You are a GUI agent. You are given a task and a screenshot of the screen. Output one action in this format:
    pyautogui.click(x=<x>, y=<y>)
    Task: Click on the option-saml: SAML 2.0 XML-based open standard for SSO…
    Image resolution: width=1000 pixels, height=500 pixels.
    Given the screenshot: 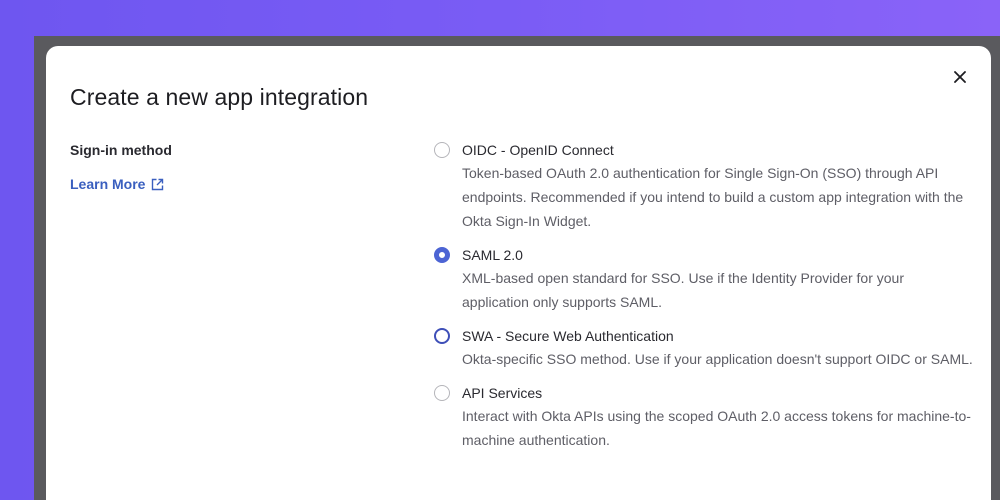 What is the action you would take?
    pyautogui.click(x=704, y=279)
    